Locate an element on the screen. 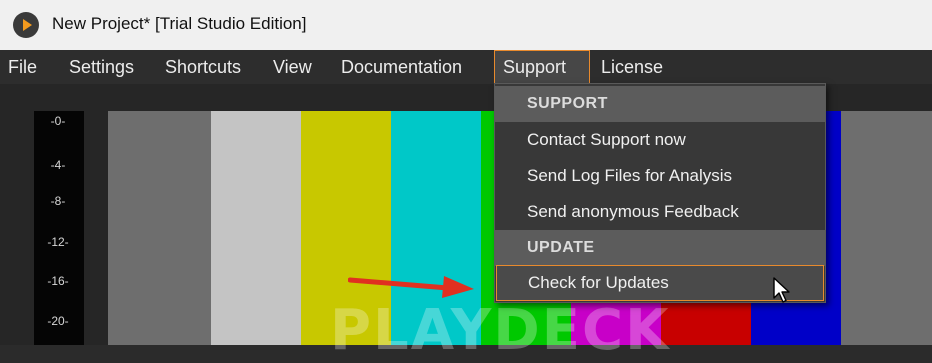  meter-label: -8- is located at coordinates (58, 201).